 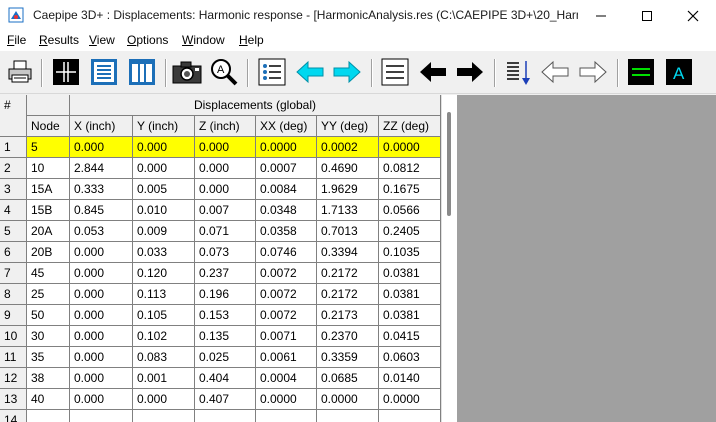 What do you see at coordinates (272, 72) in the screenshot?
I see `bullet-list-button` at bounding box center [272, 72].